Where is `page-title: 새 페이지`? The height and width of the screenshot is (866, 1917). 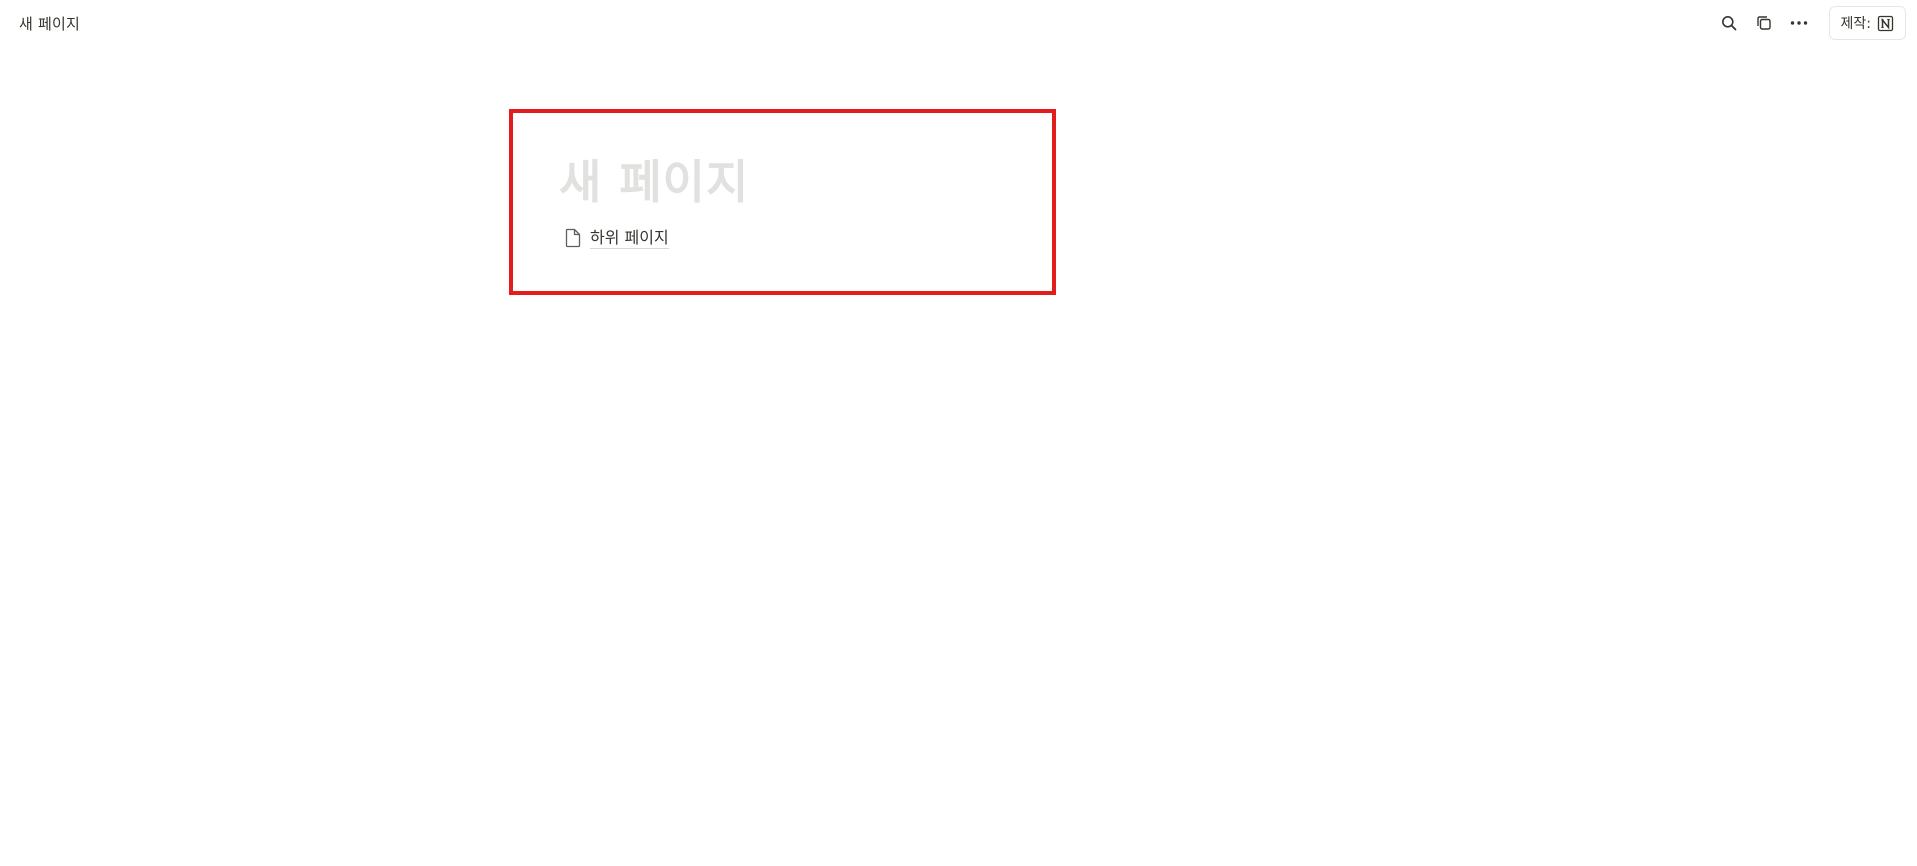 page-title: 새 페이지 is located at coordinates (654, 179).